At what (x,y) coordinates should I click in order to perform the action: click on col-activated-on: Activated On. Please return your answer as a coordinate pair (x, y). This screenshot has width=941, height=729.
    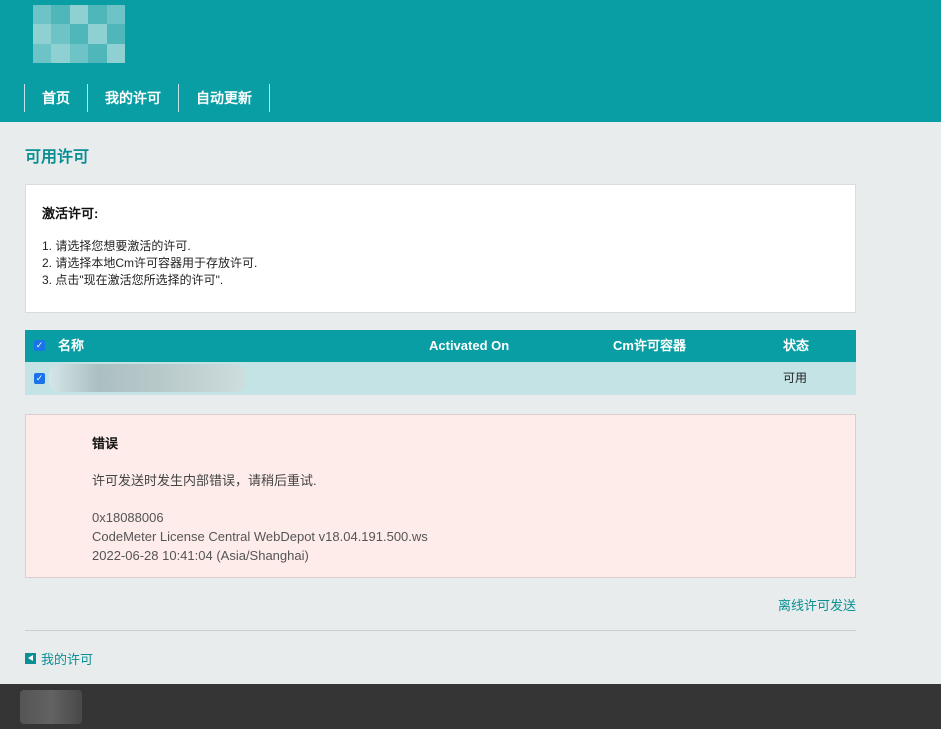
    Looking at the image, I should click on (469, 346).